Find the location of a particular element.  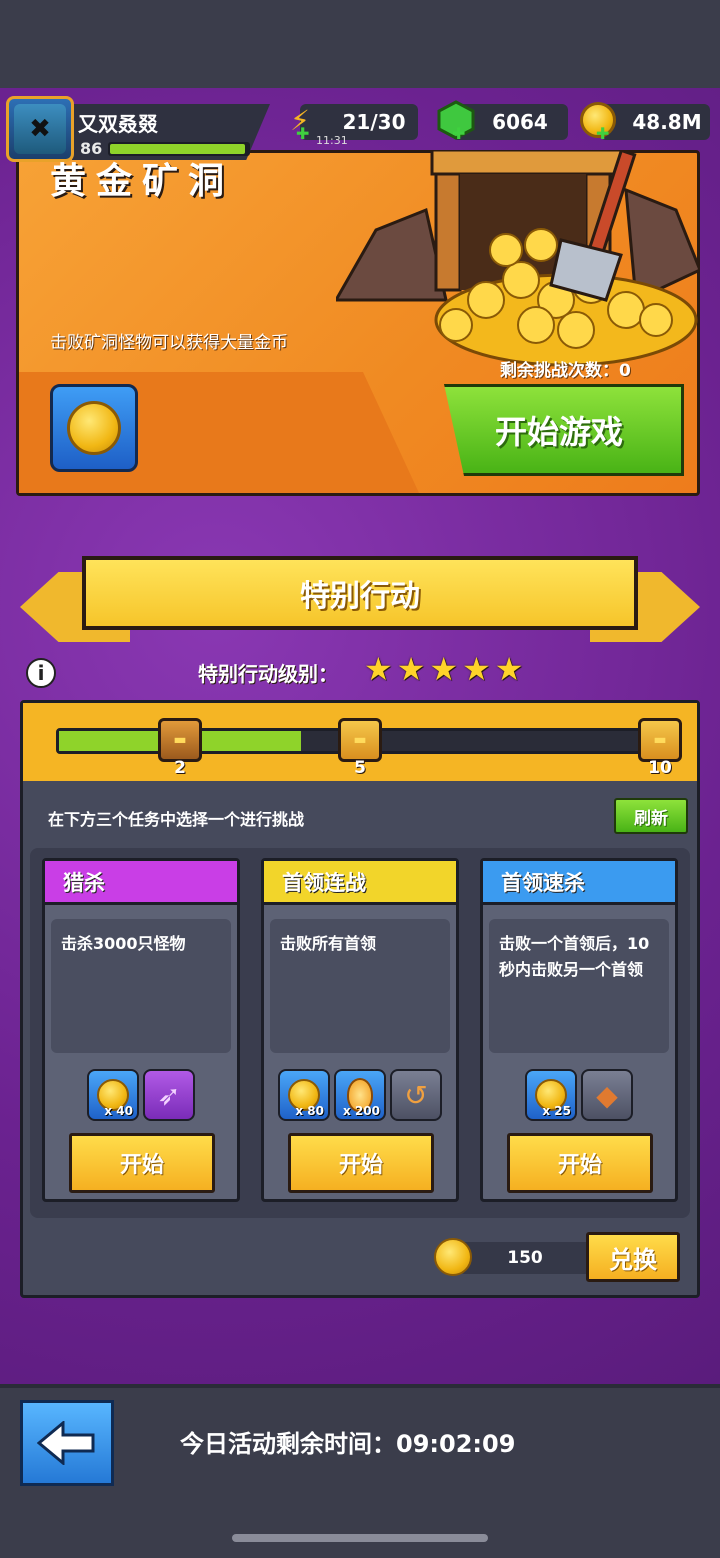

gold-value: 48.8M is located at coordinates (667, 122).